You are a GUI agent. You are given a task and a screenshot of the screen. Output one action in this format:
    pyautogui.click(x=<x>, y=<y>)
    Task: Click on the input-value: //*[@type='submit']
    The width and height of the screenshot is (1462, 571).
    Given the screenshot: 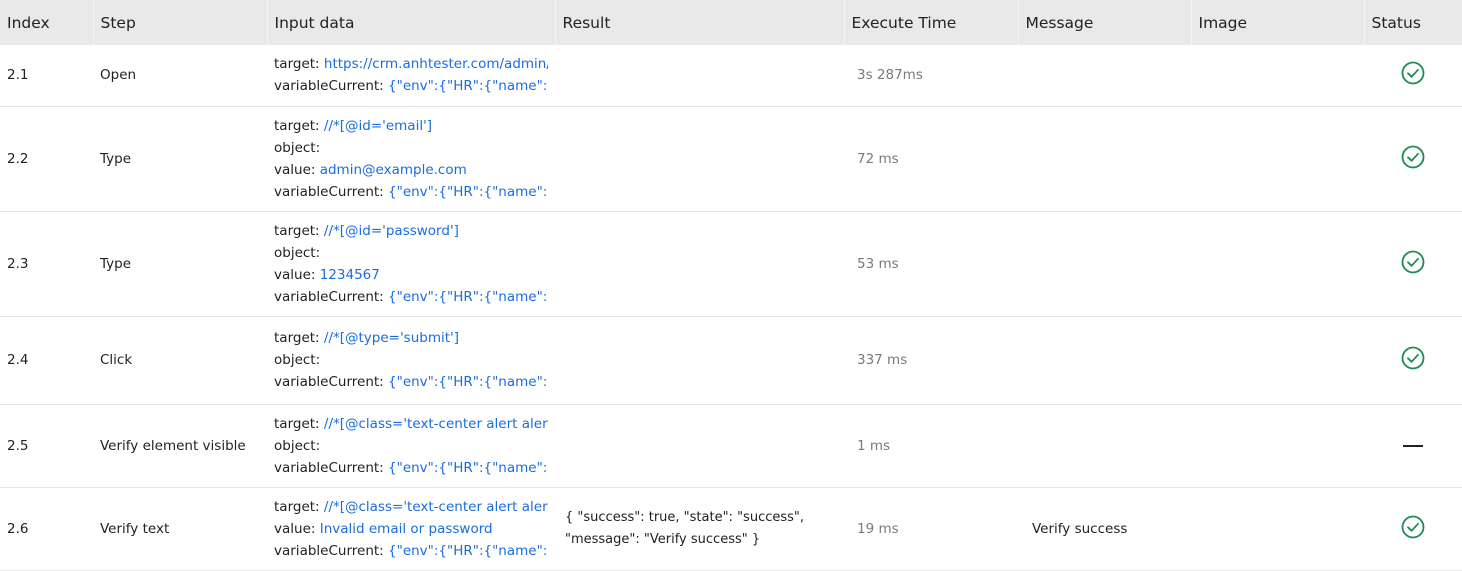 What is the action you would take?
    pyautogui.click(x=391, y=338)
    